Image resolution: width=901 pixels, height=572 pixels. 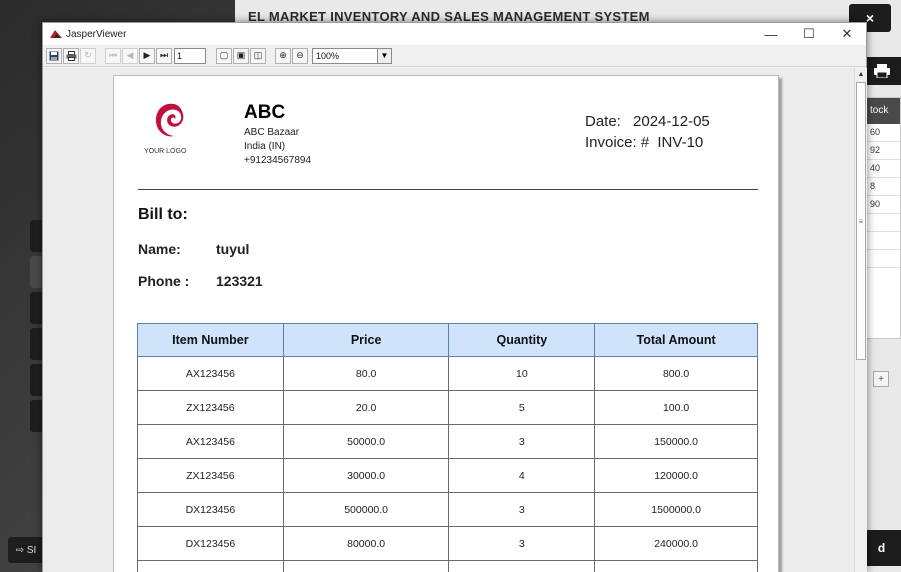 I want to click on last-page-icon: ⏭, so click(x=164, y=55).